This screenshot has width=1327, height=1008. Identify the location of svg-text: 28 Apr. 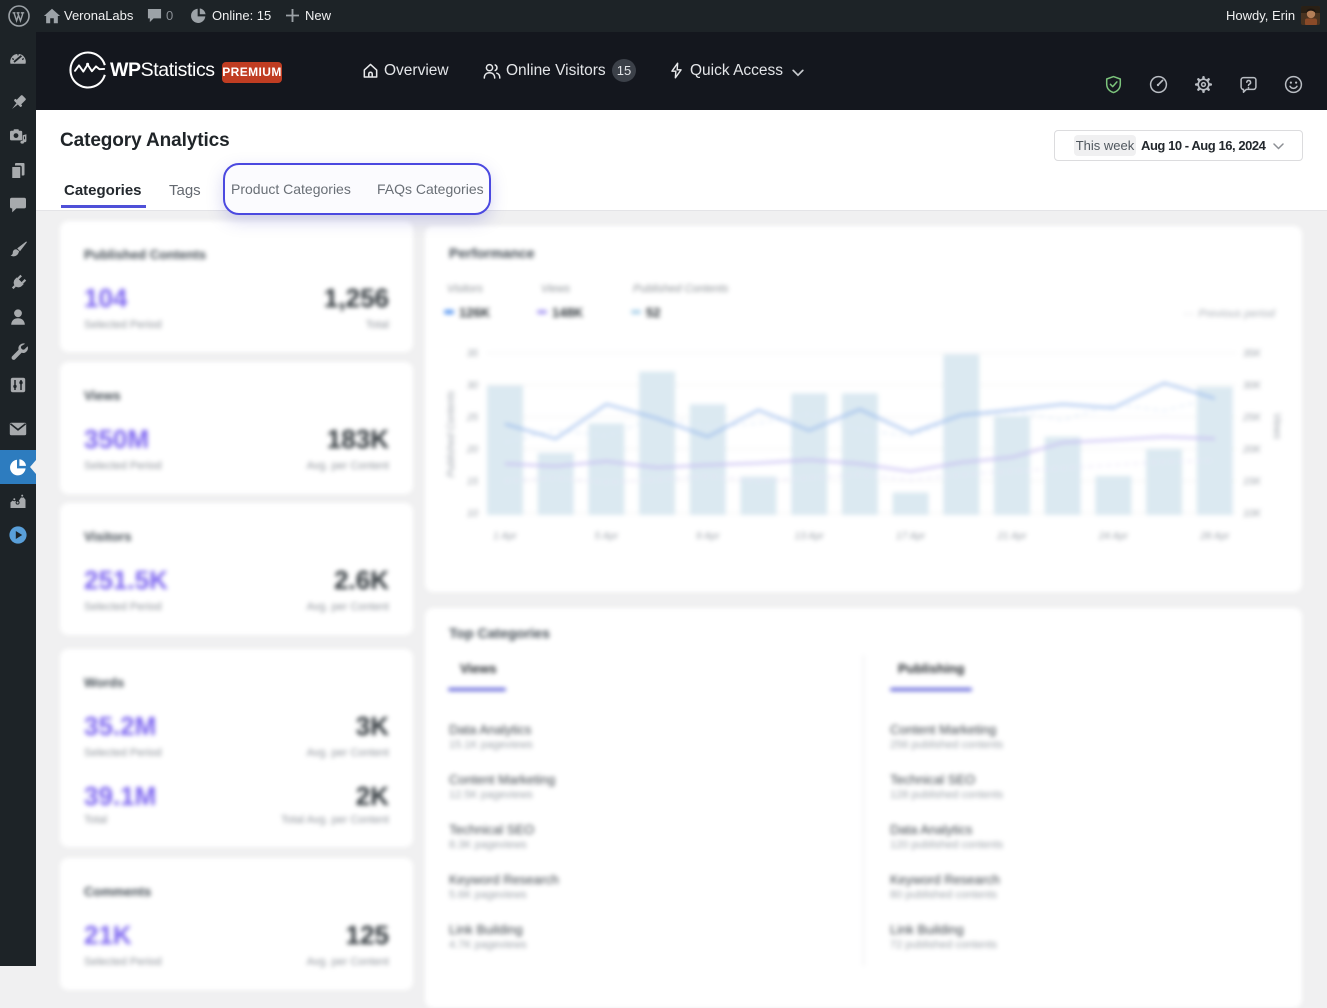
(1214, 536).